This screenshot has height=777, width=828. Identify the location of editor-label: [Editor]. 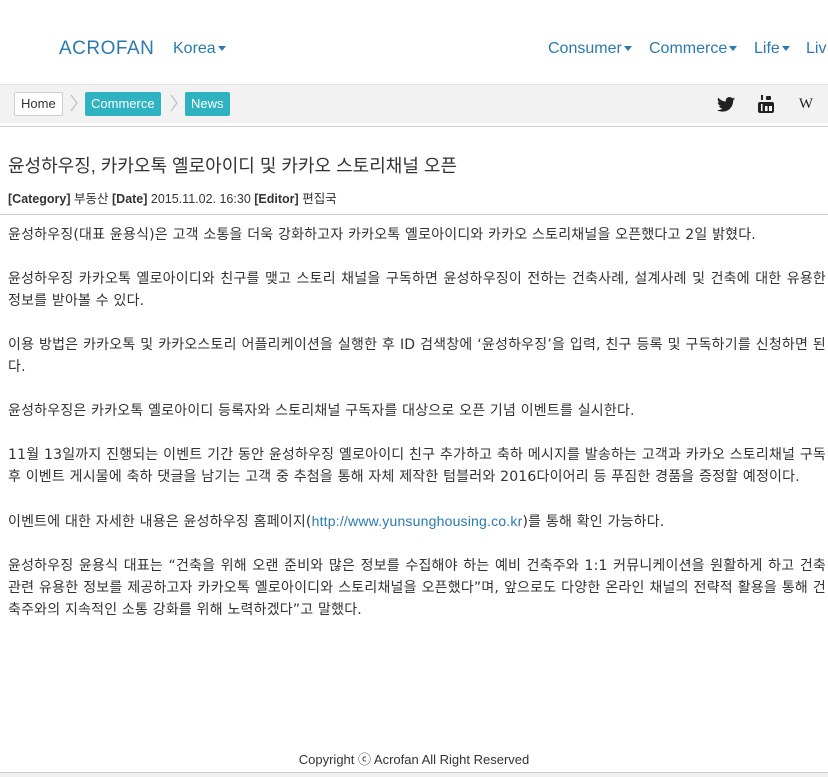
(276, 199).